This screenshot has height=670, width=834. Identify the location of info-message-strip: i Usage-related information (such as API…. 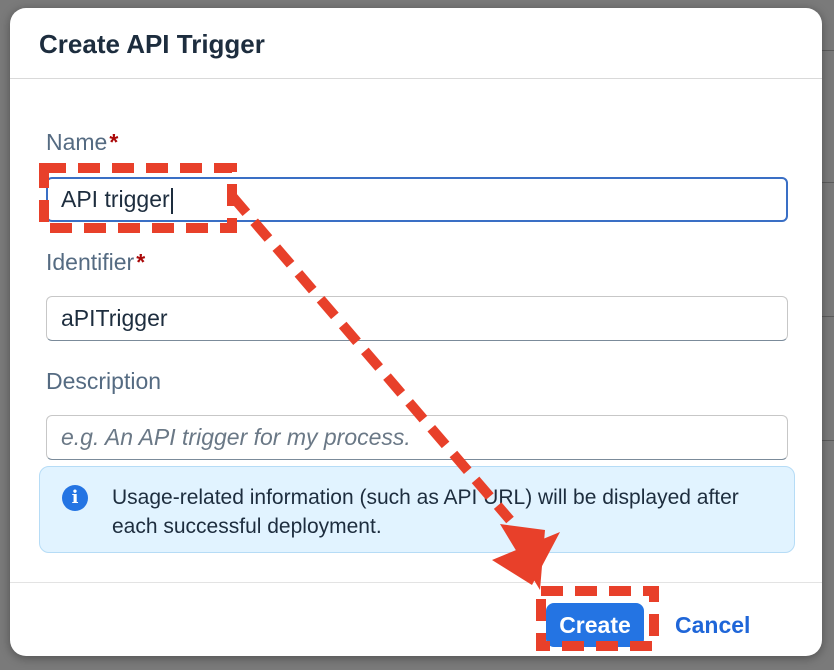
(417, 509).